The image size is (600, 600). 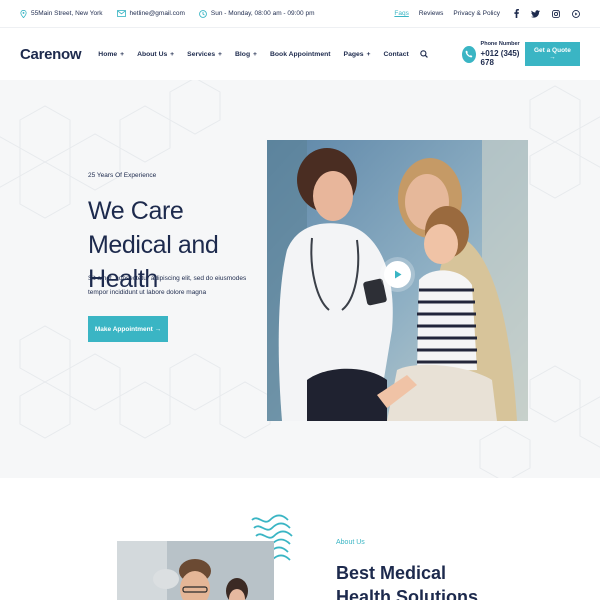 I want to click on play-video-button, so click(x=397, y=274).